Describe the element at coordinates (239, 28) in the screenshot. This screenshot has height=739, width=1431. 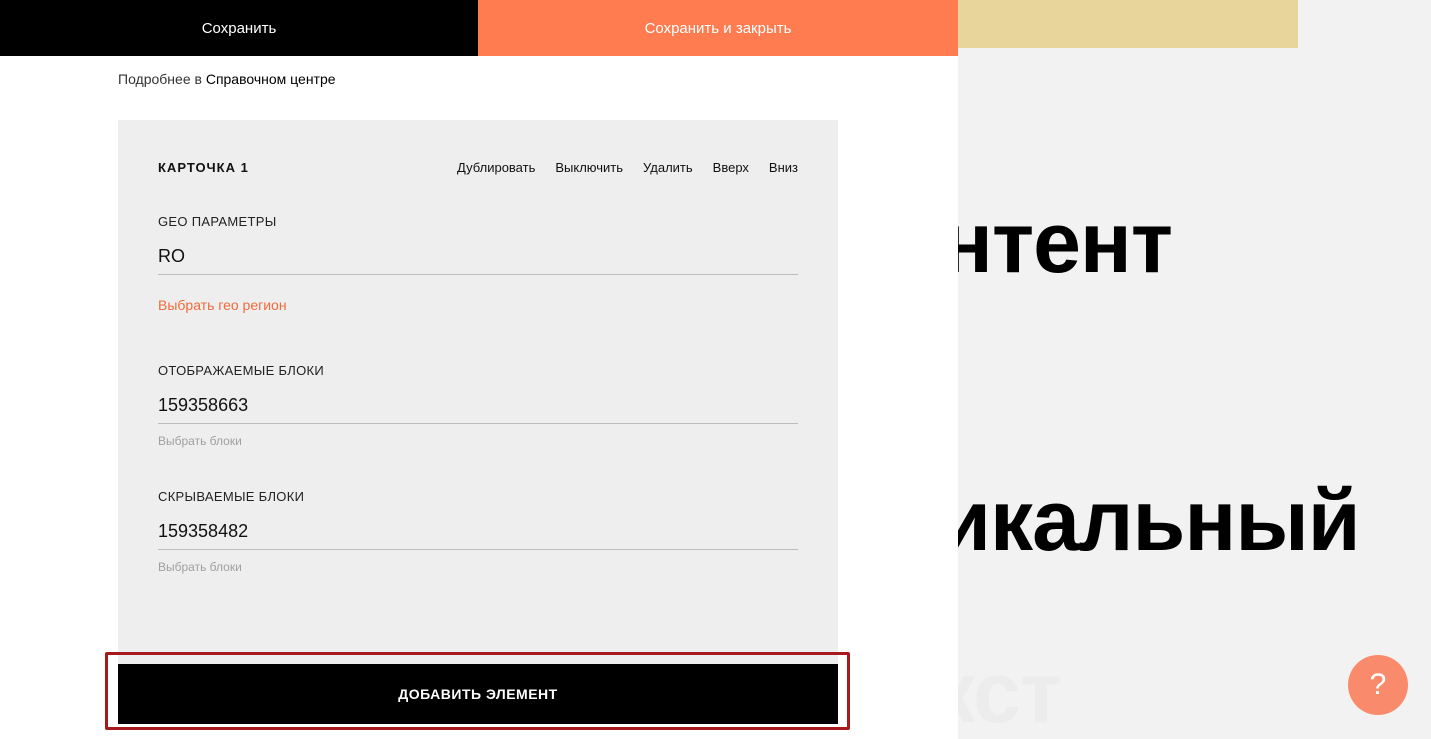
I see `save-button: Сохранить` at that location.